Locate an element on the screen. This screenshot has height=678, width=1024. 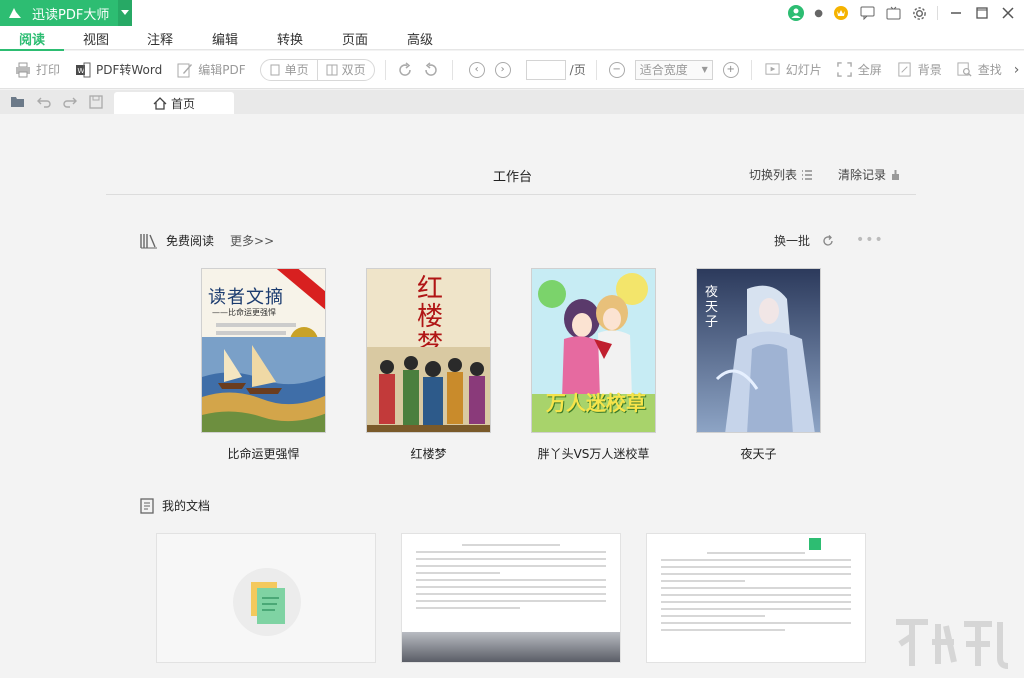
more-link: 更多>> is located at coordinates (252, 240).